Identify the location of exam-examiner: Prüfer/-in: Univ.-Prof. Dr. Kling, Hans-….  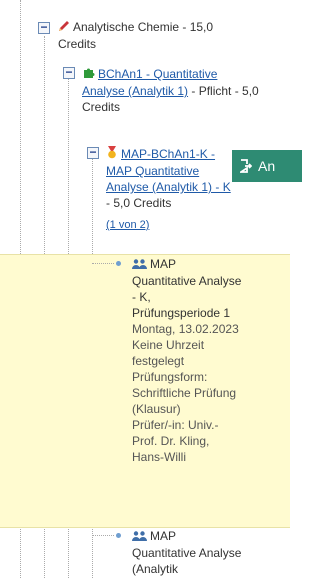
(175, 441).